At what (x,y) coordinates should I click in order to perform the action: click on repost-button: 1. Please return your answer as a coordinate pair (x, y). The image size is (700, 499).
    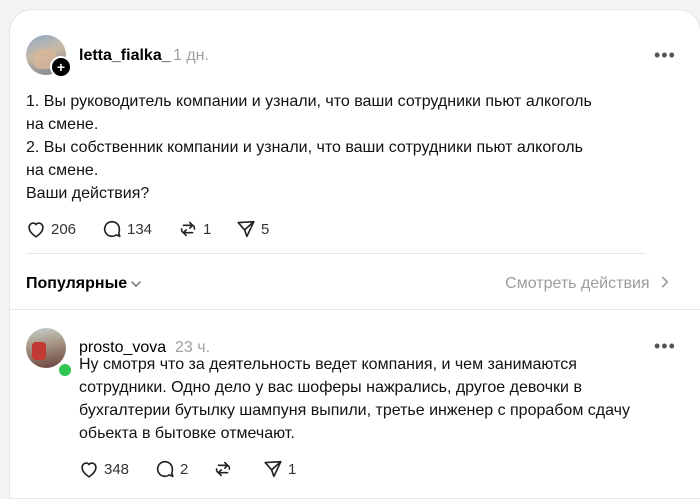
    Looking at the image, I should click on (206, 229).